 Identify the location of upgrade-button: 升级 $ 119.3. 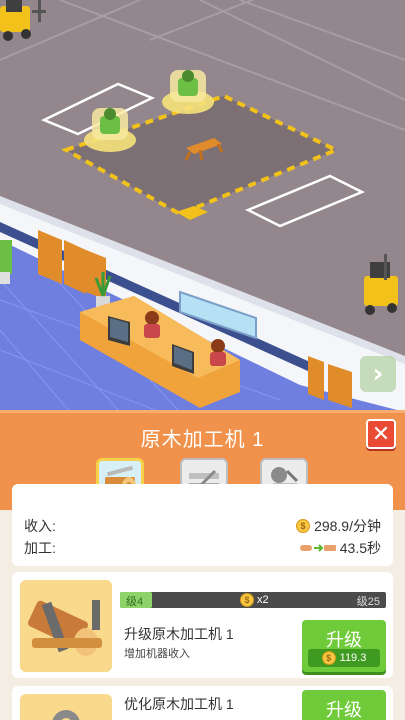
(344, 646).